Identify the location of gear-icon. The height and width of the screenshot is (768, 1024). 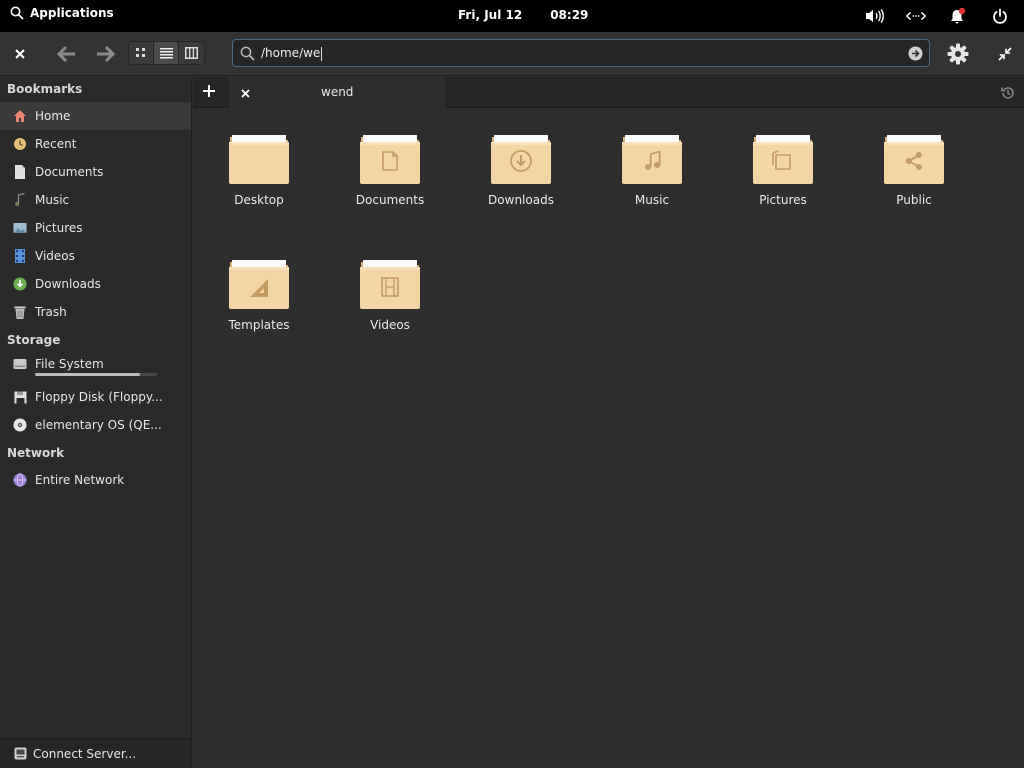
(958, 54).